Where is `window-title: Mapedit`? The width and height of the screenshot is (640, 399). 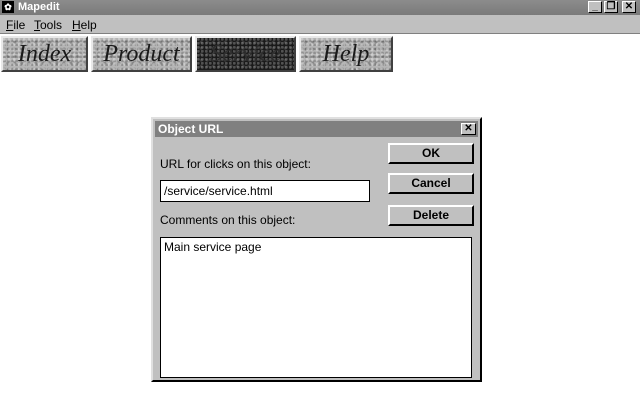 window-title: Mapedit is located at coordinates (39, 7).